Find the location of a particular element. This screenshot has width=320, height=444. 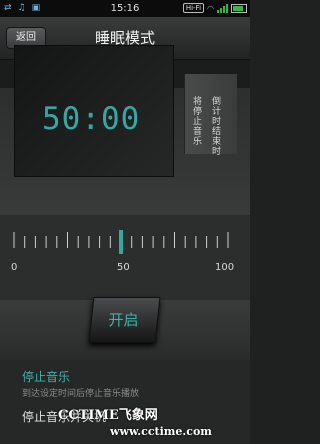

countdown-display: 50:00 is located at coordinates (91, 119).